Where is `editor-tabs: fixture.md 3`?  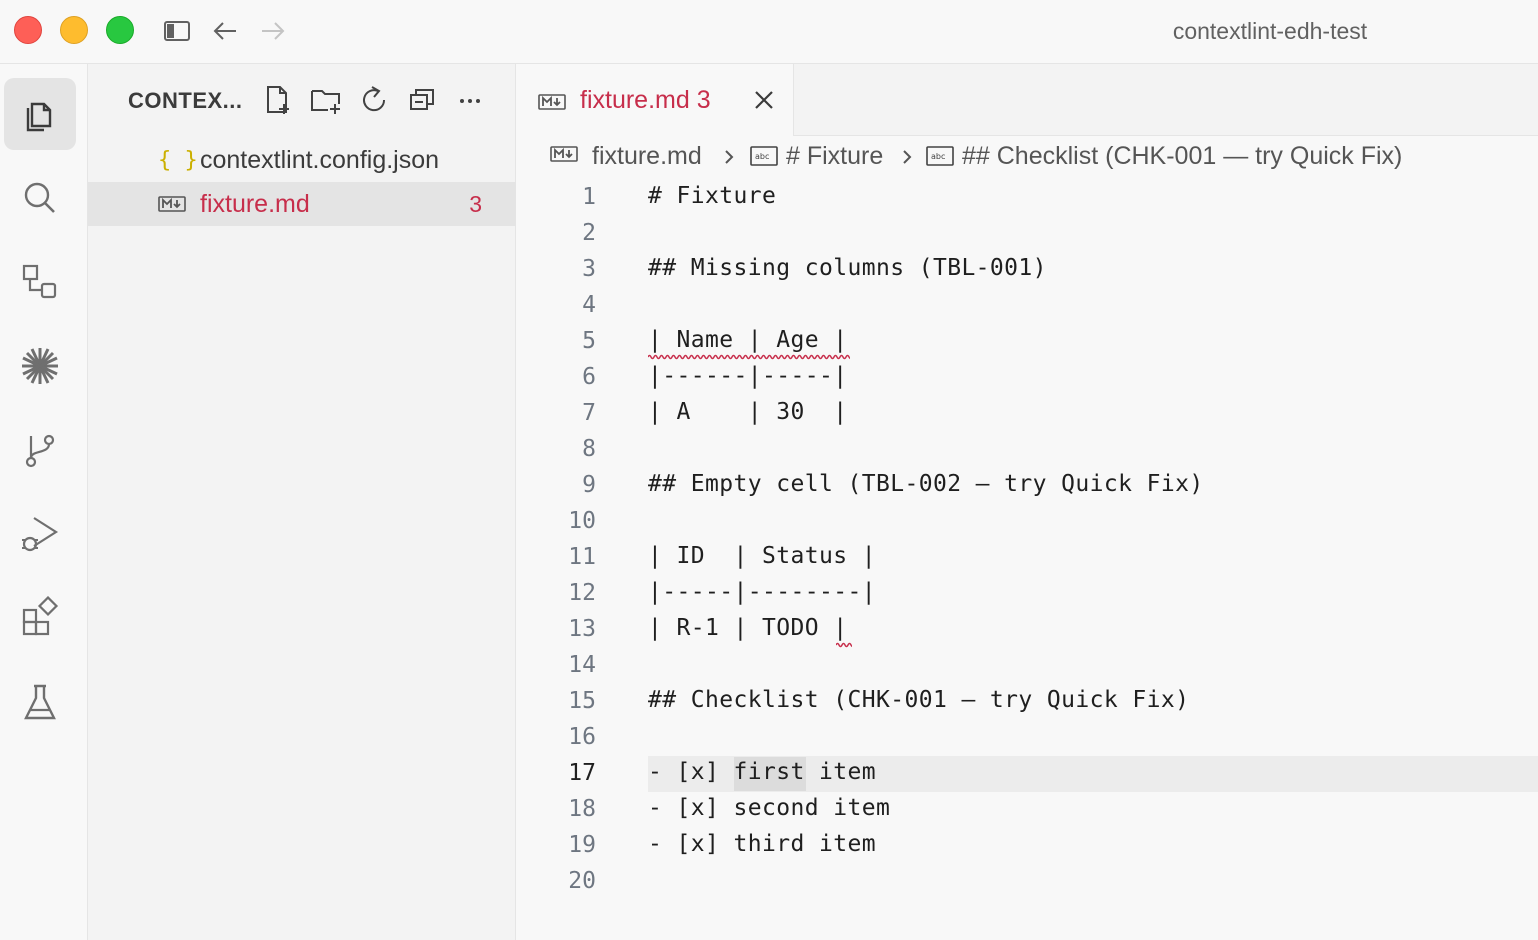
editor-tabs: fixture.md 3 is located at coordinates (1027, 100).